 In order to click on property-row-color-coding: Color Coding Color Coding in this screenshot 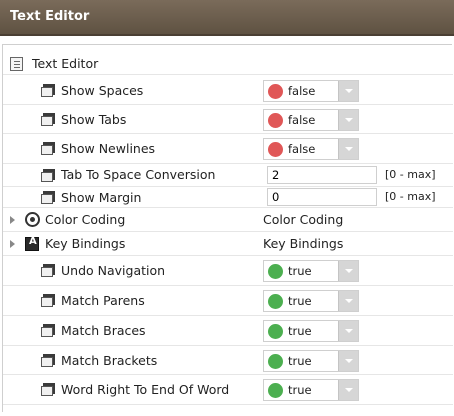, I will do `click(228, 220)`.